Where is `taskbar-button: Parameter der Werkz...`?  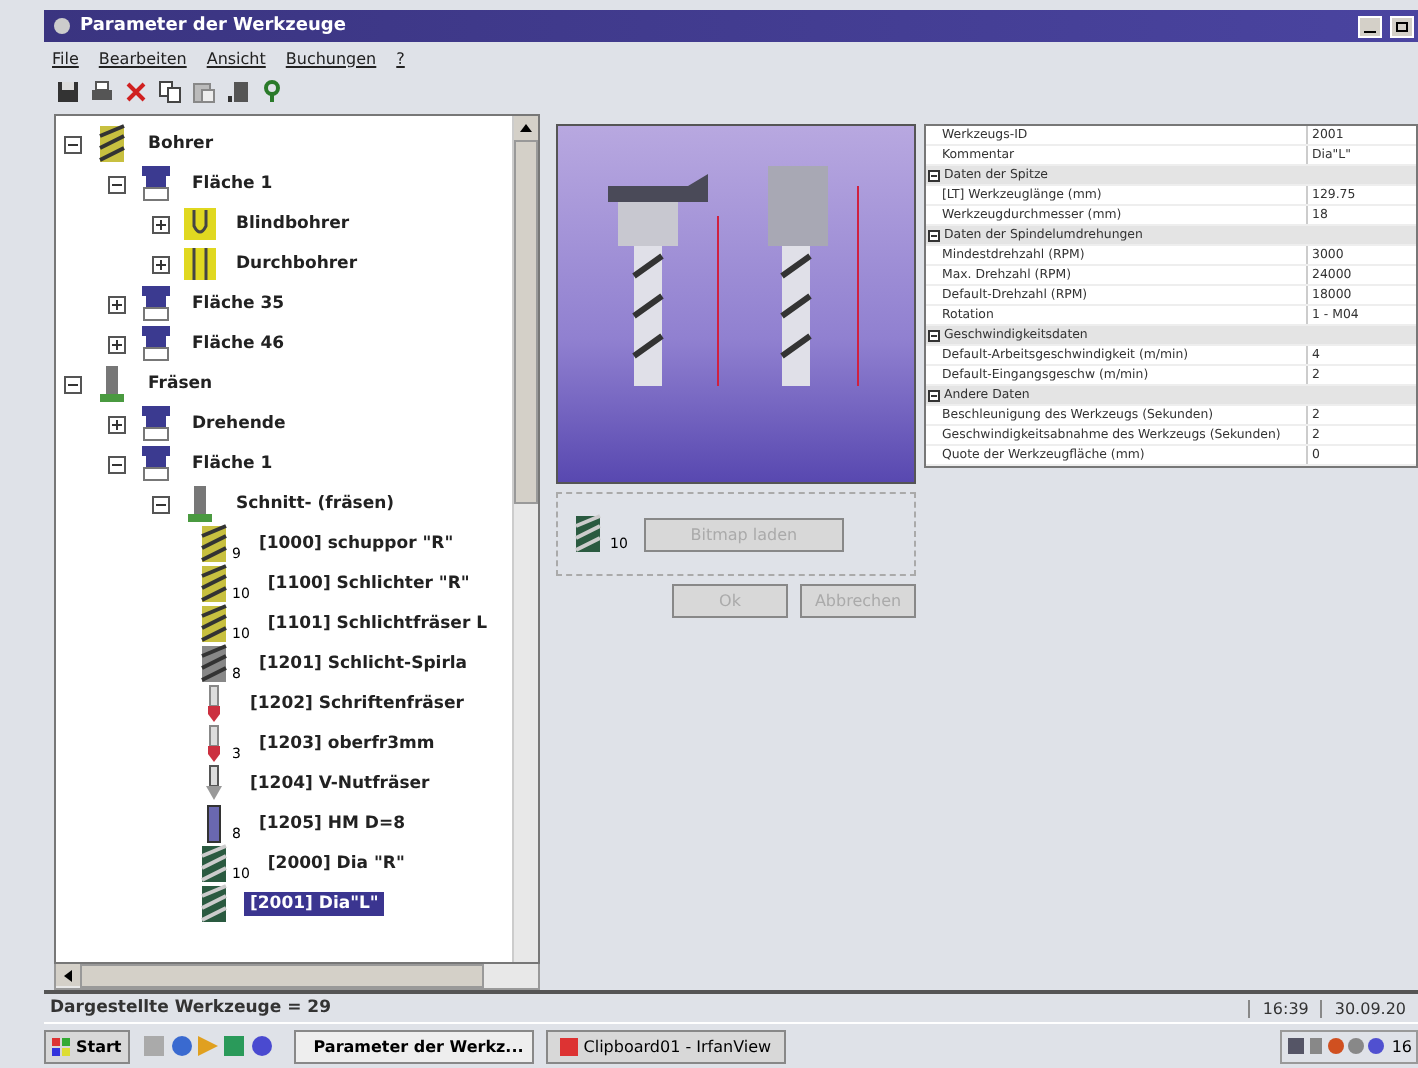 taskbar-button: Parameter der Werkz... is located at coordinates (413, 1046).